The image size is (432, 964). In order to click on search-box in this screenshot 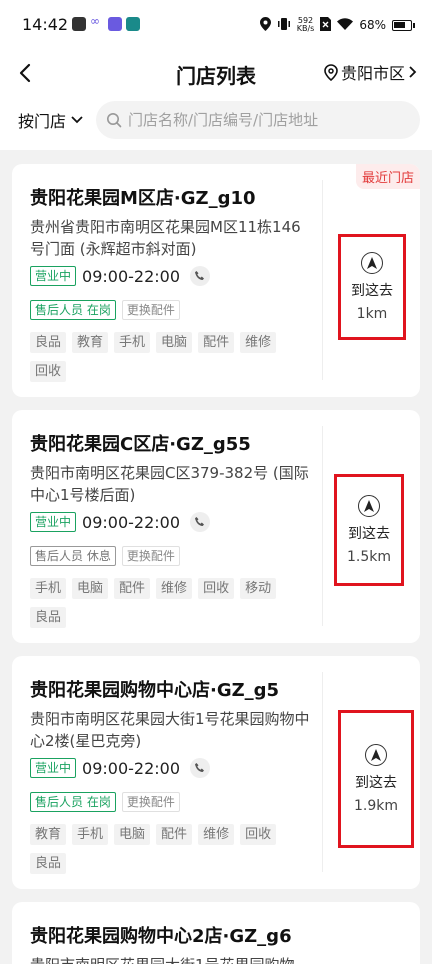, I will do `click(258, 120)`.